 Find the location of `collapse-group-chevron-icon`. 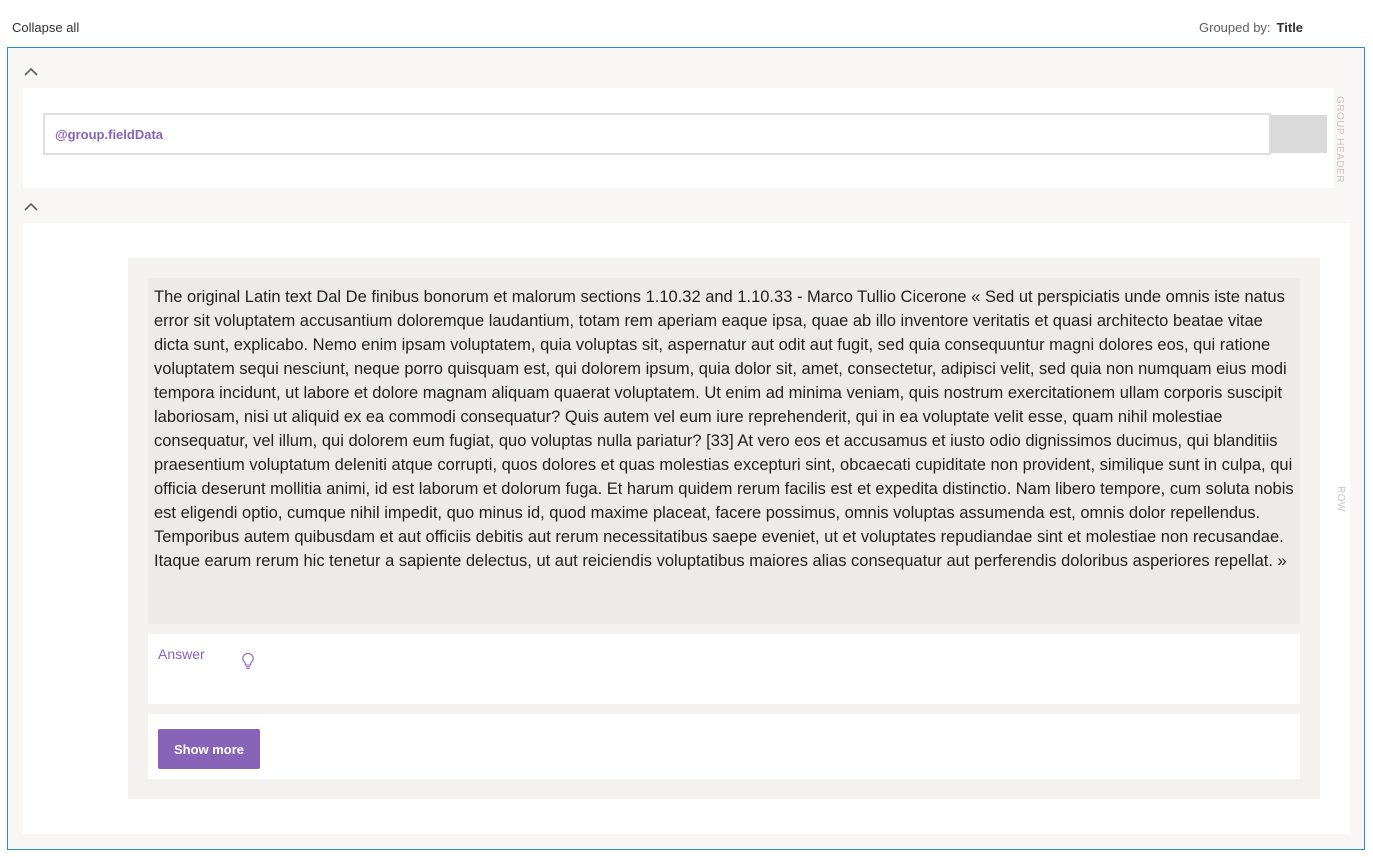

collapse-group-chevron-icon is located at coordinates (31, 72).